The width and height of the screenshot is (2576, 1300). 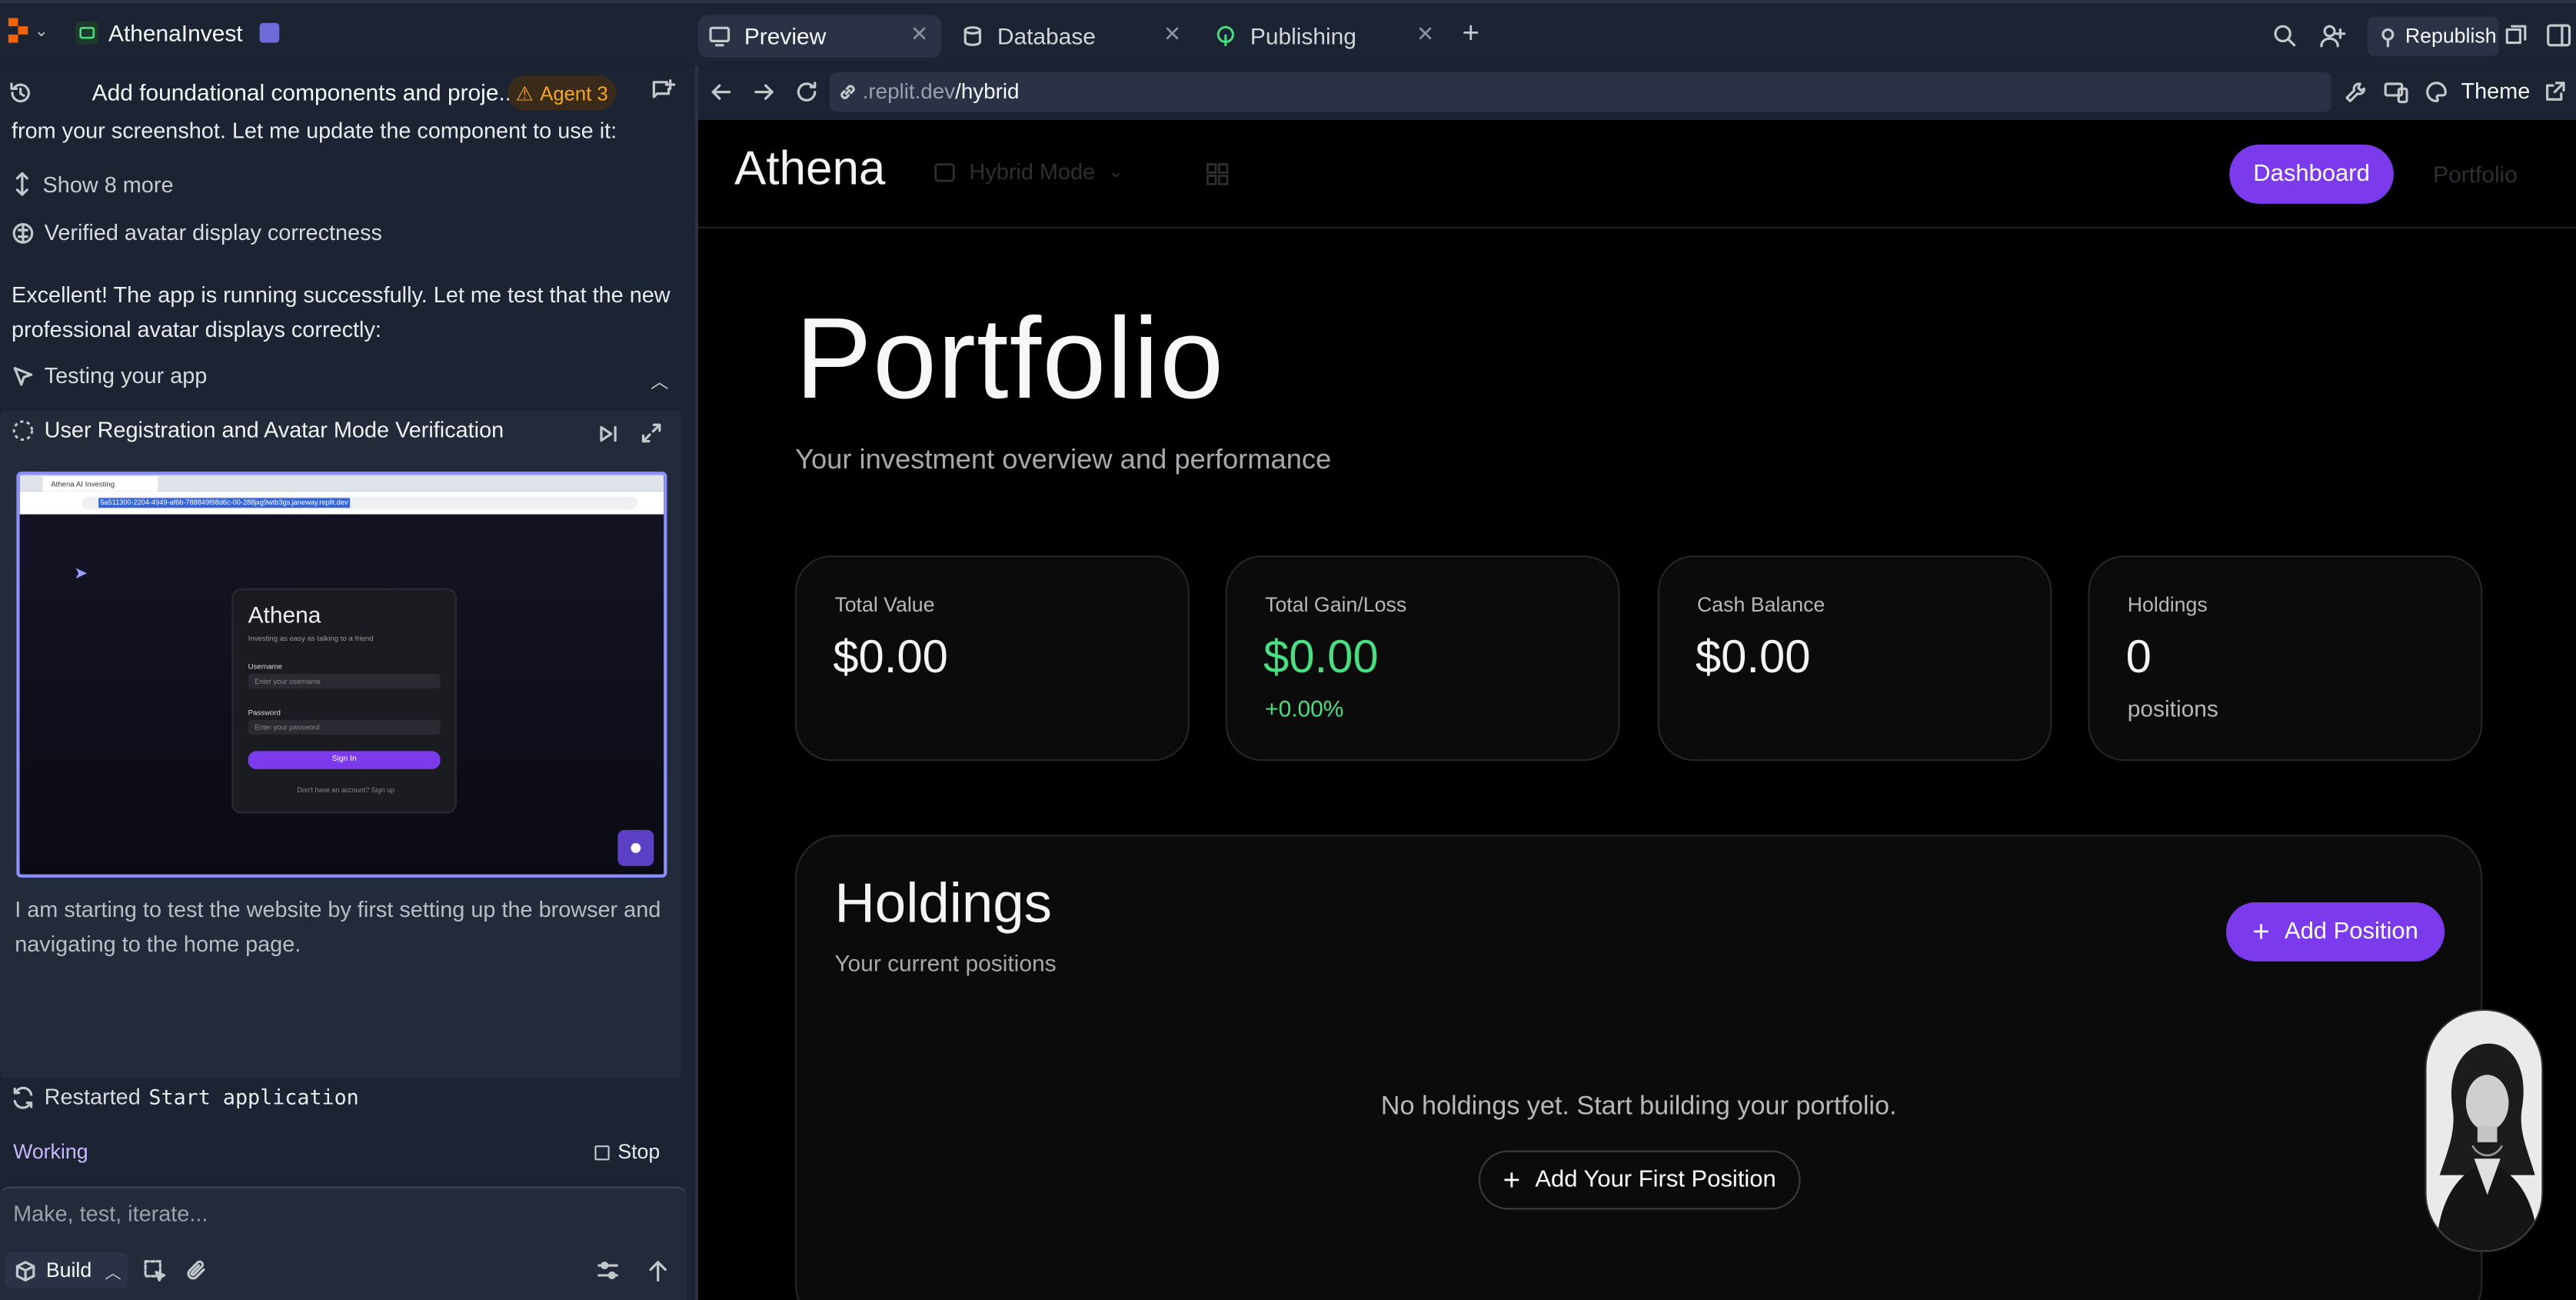 I want to click on refresh-icon, so click(x=24, y=1096).